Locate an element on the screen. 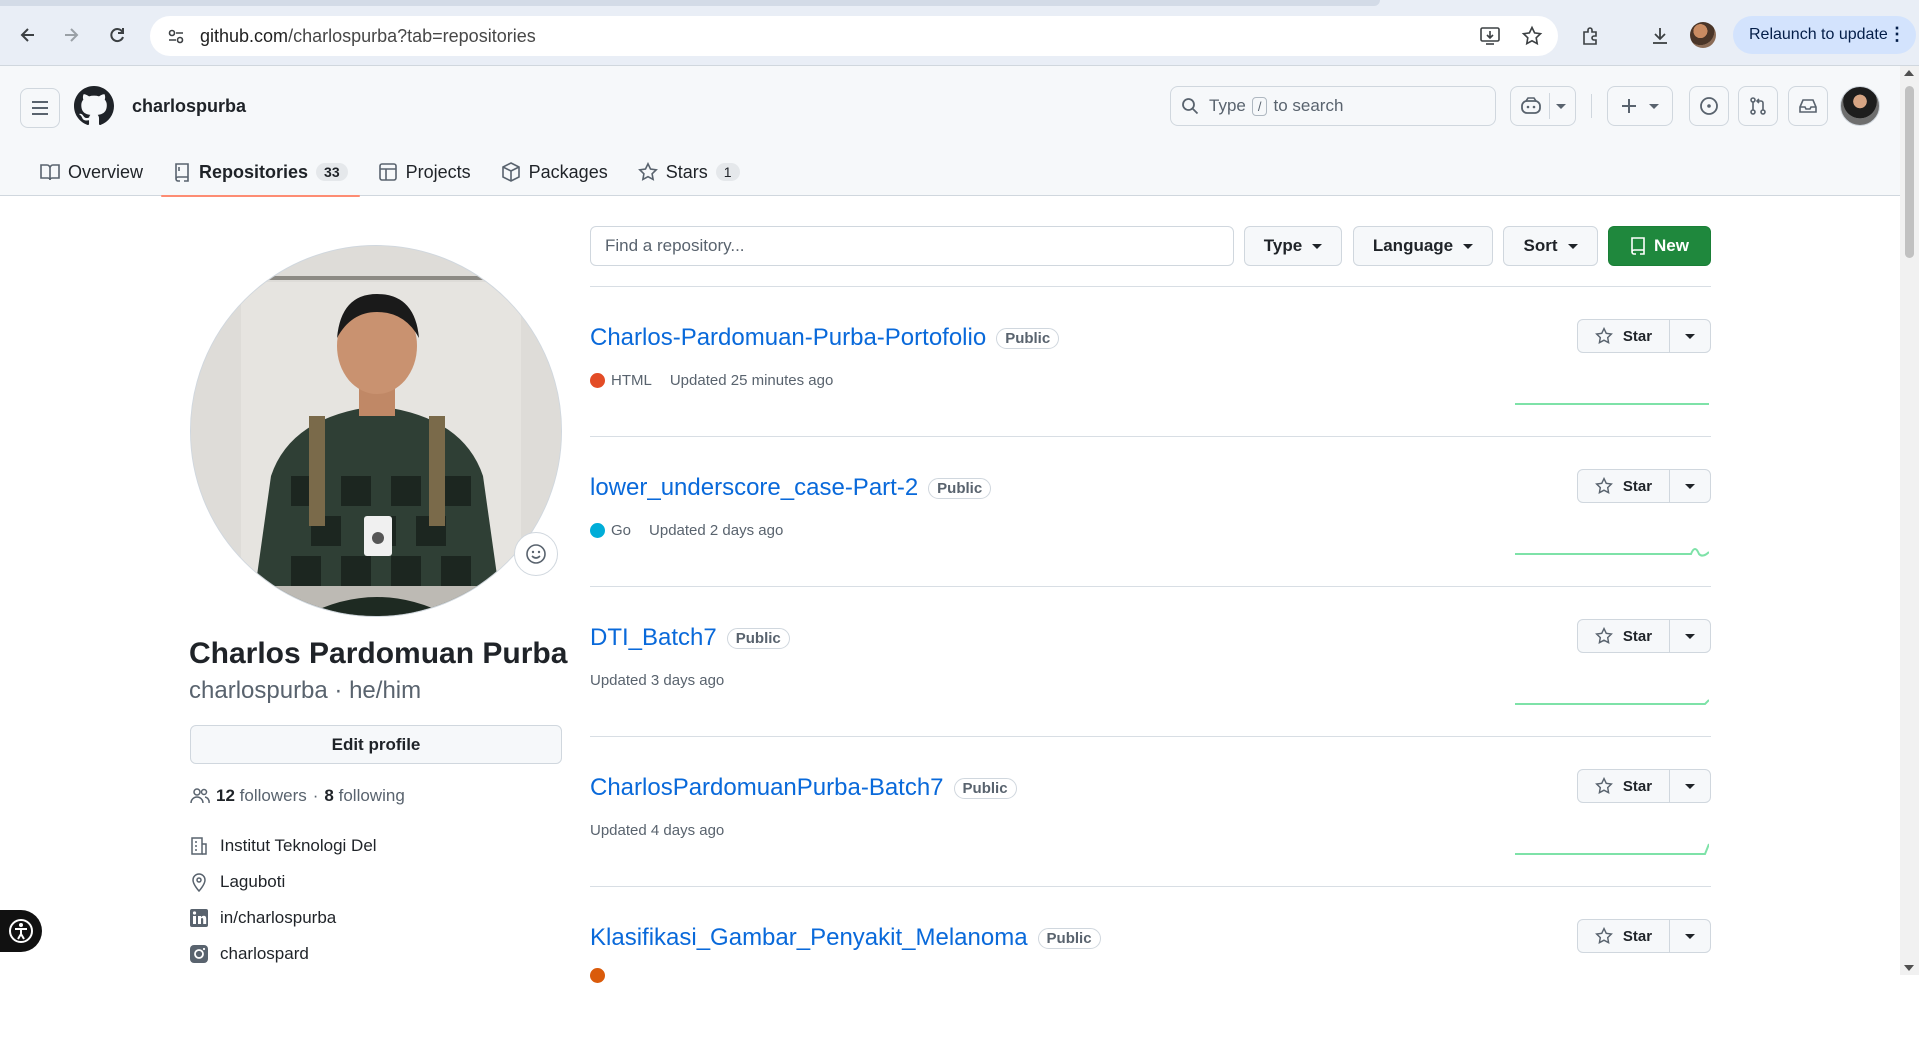 The height and width of the screenshot is (1037, 1919). search-icon is located at coordinates (1190, 106).